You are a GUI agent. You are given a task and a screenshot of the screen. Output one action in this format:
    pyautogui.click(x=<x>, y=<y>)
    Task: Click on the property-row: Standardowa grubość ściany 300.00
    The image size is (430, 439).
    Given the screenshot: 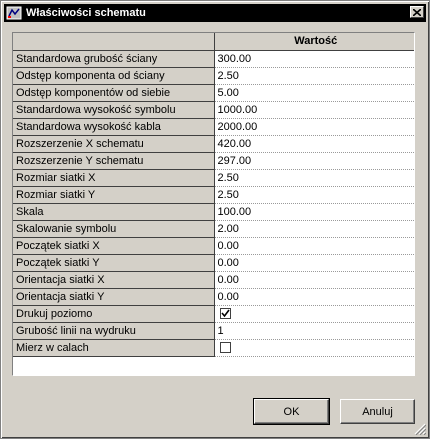 What is the action you would take?
    pyautogui.click(x=213, y=59)
    